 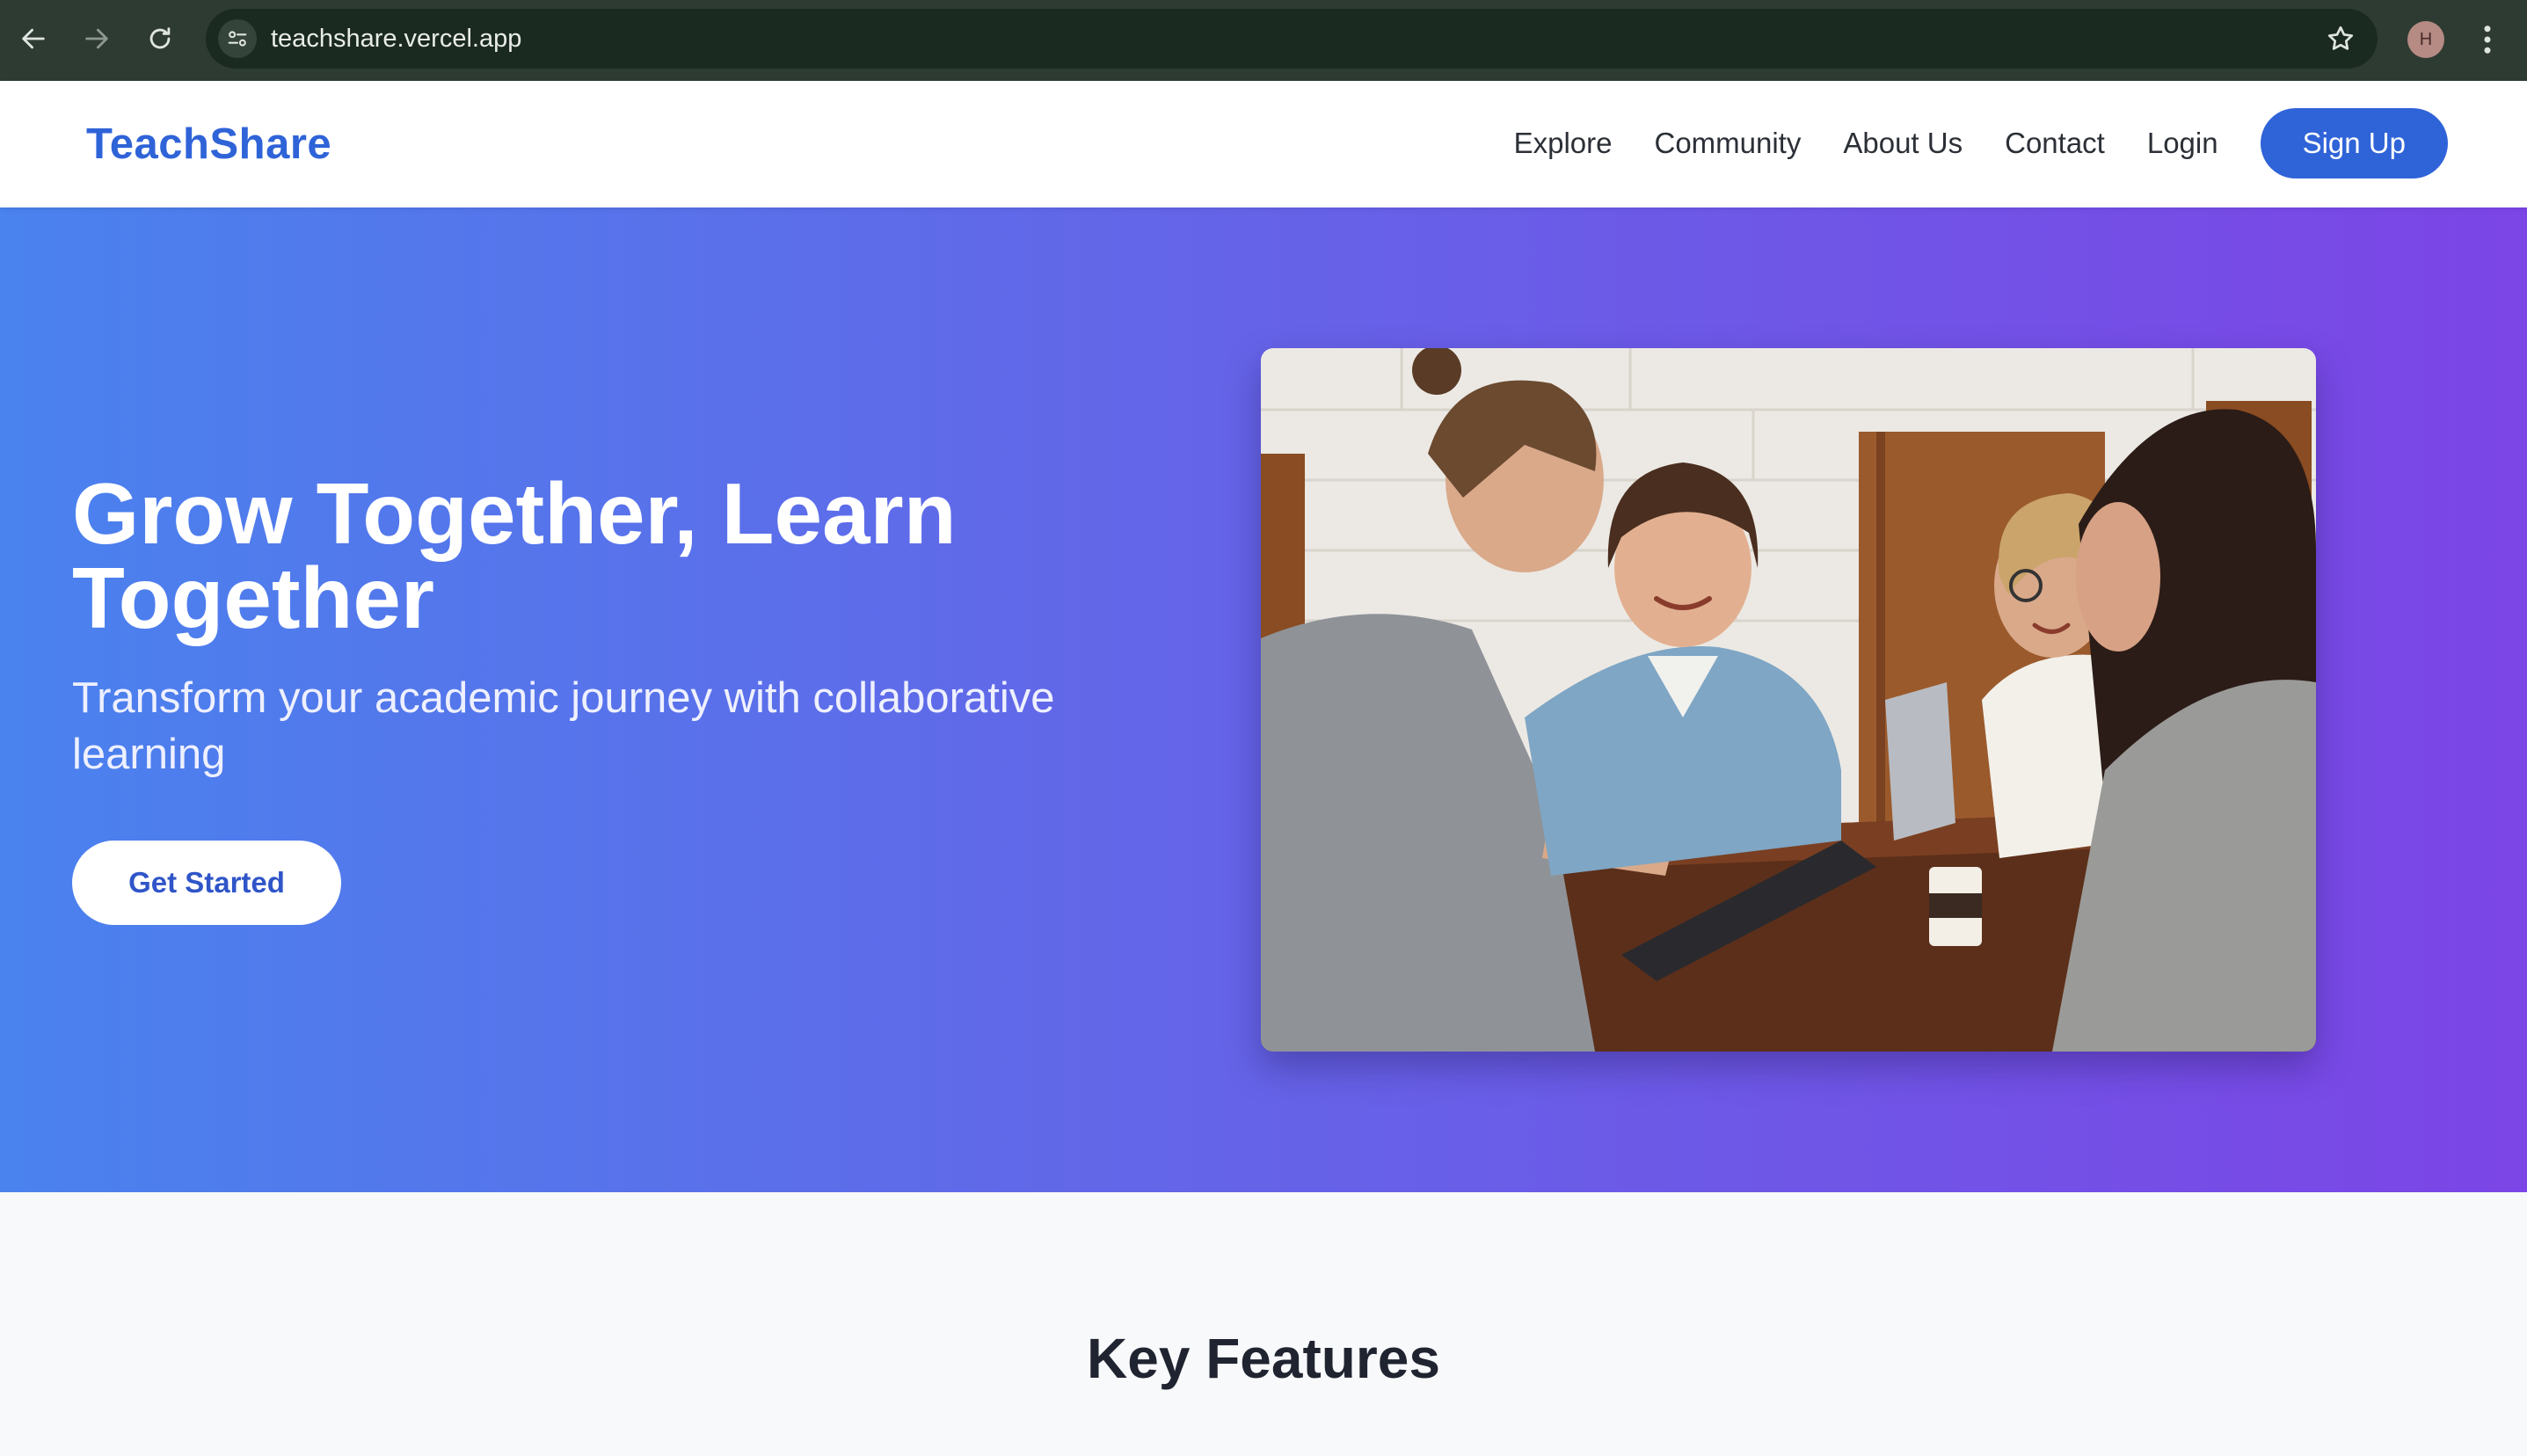 What do you see at coordinates (2055, 143) in the screenshot?
I see `nav-contact: Contact` at bounding box center [2055, 143].